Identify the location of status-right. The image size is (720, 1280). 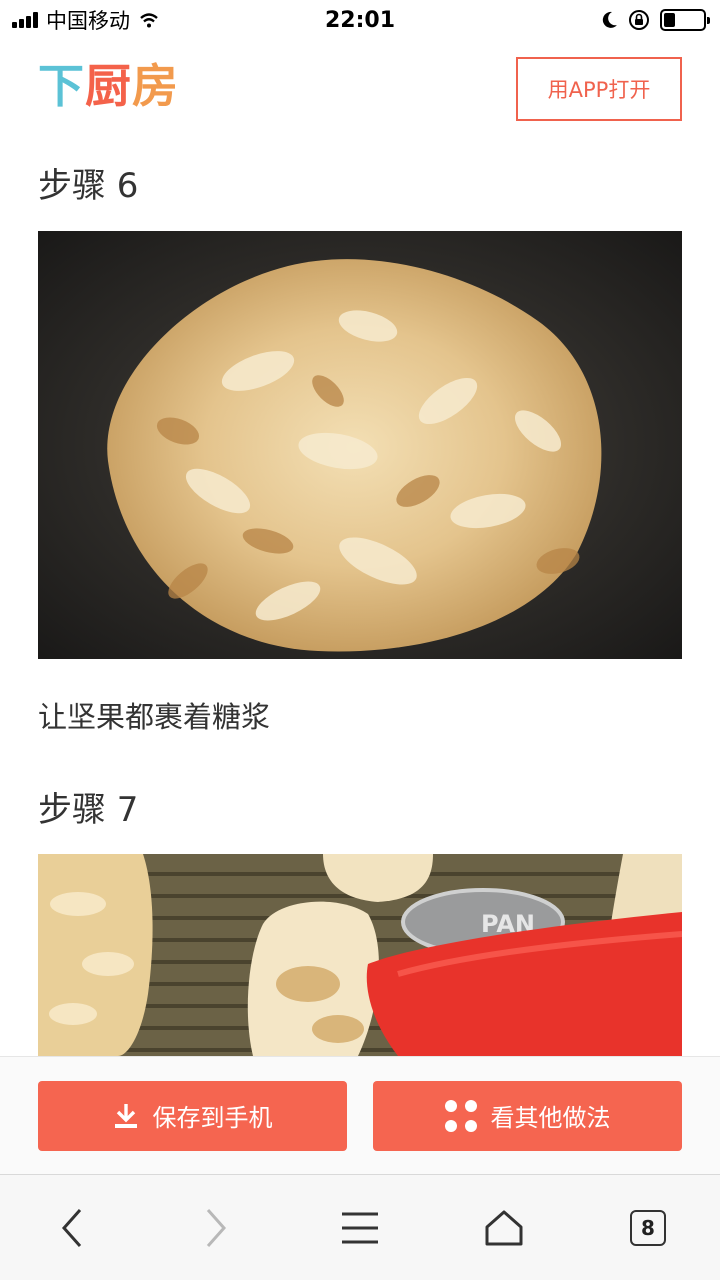
(655, 20).